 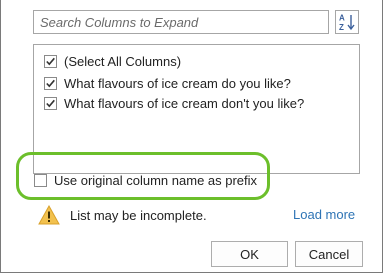 I want to click on prefix-option: Use original column name as prefix, so click(x=145, y=180).